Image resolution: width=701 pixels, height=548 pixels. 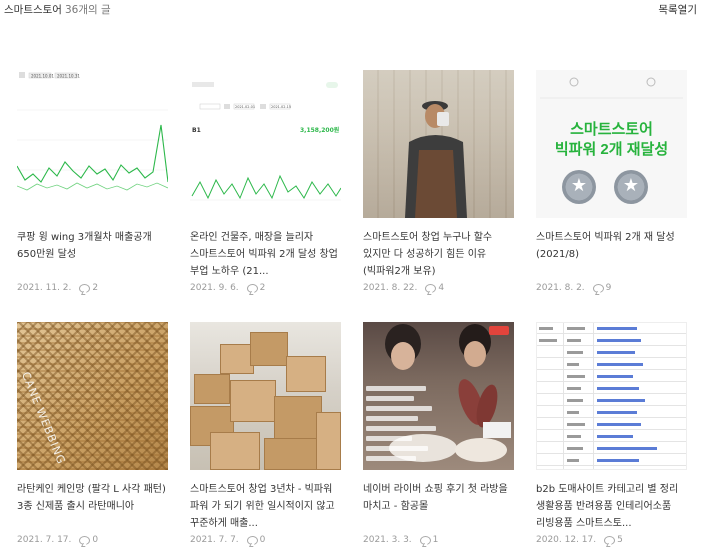 I want to click on chart-date-to: 2021.10.31, so click(x=68, y=76).